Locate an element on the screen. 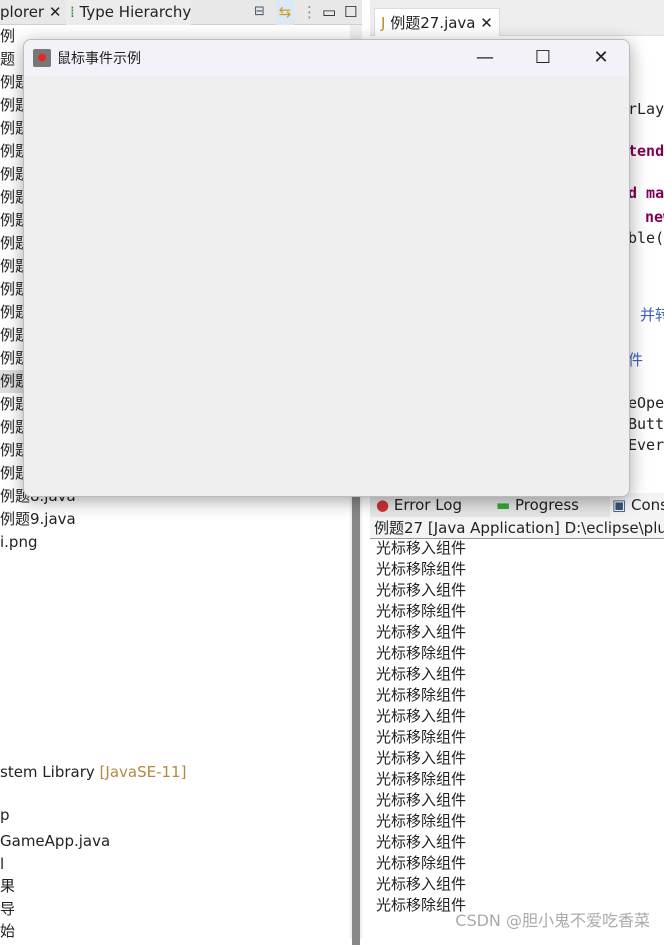 This screenshot has height=945, width=664. tab-type-hierarchy: ⁞ Type Hierarchy is located at coordinates (129, 12).